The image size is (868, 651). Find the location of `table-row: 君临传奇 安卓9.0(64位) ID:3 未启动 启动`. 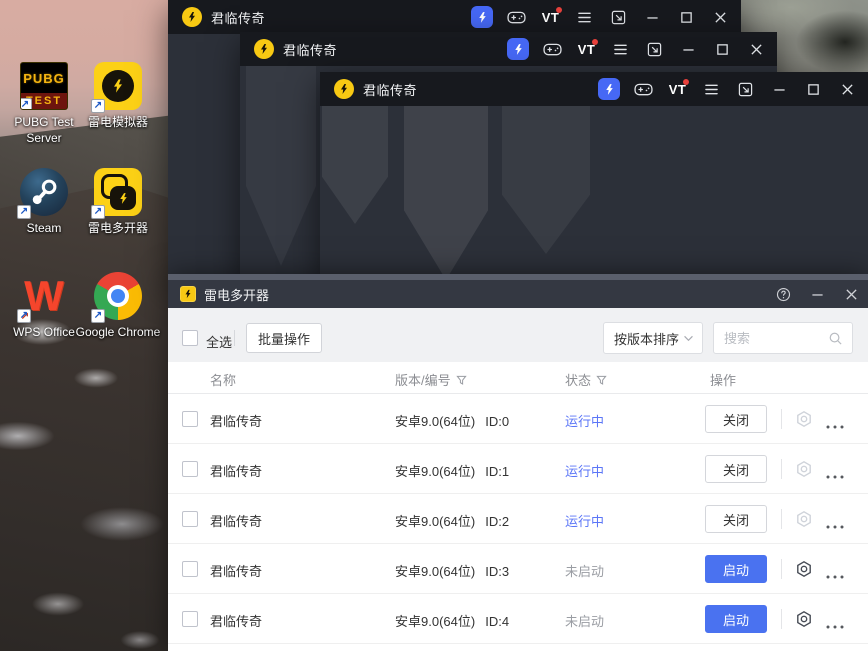

table-row: 君临传奇 安卓9.0(64位) ID:3 未启动 启动 is located at coordinates (518, 569).